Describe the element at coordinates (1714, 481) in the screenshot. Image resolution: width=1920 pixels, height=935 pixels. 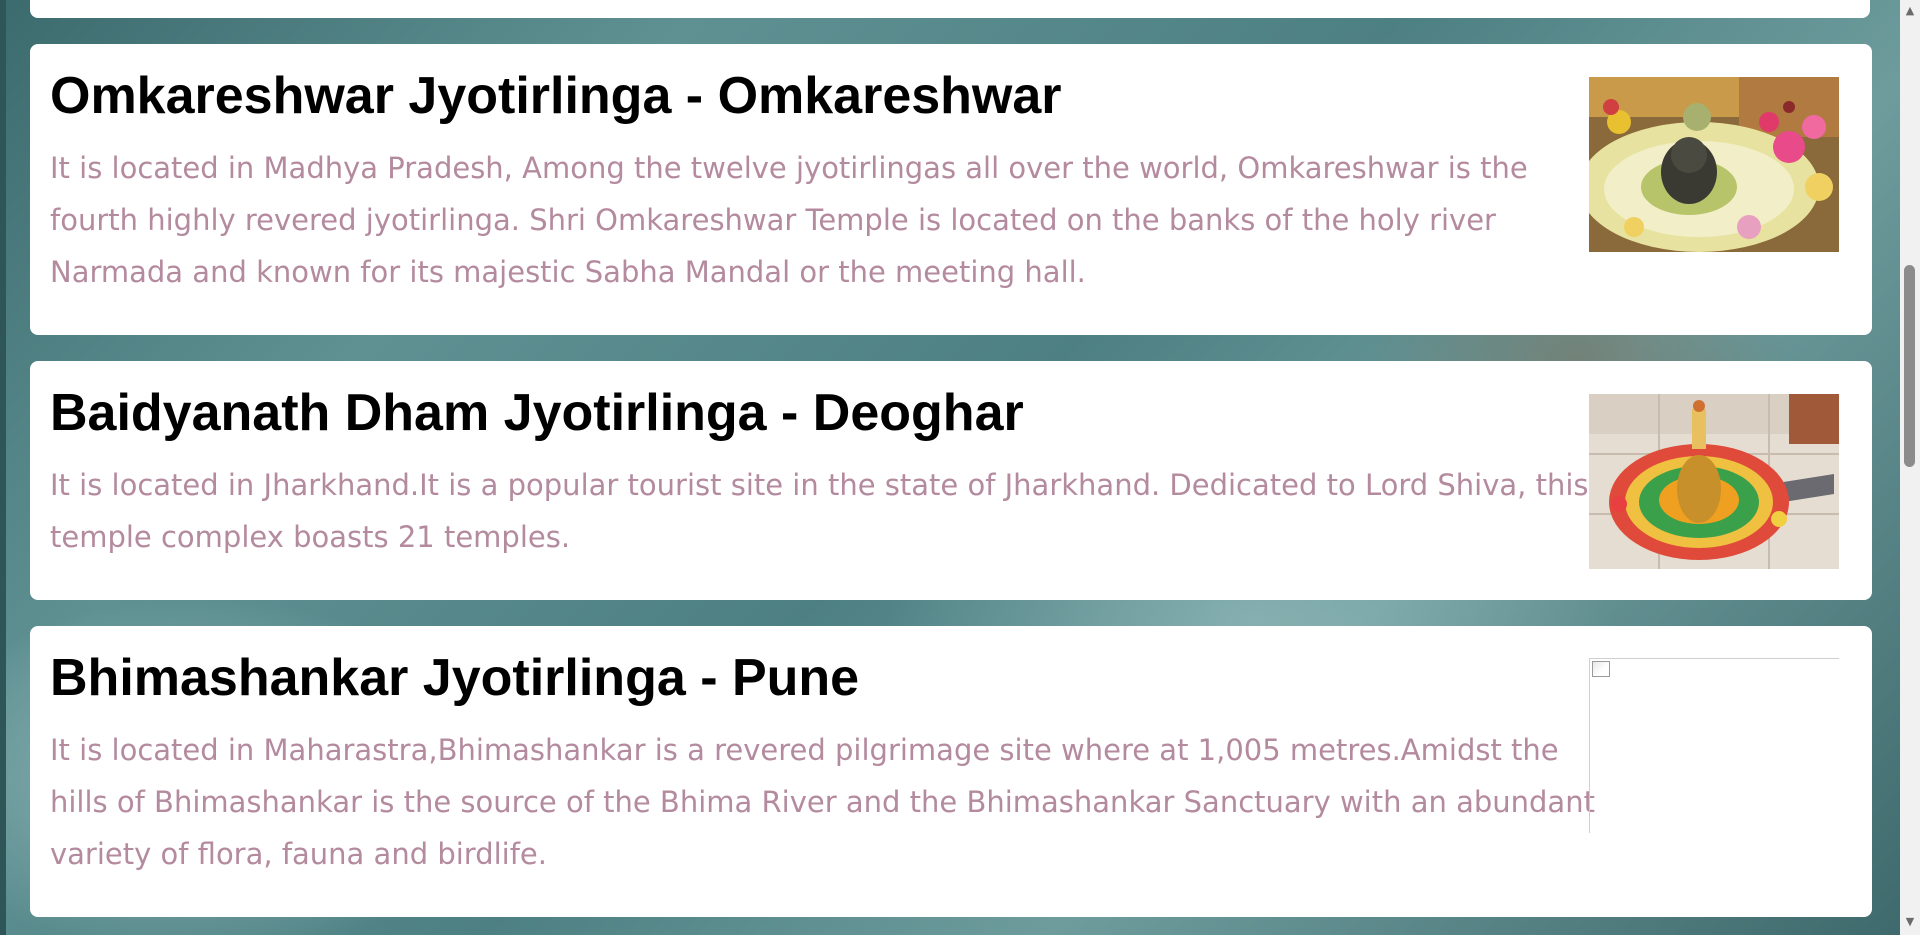
I see `baidyanath-shivling-photo` at that location.